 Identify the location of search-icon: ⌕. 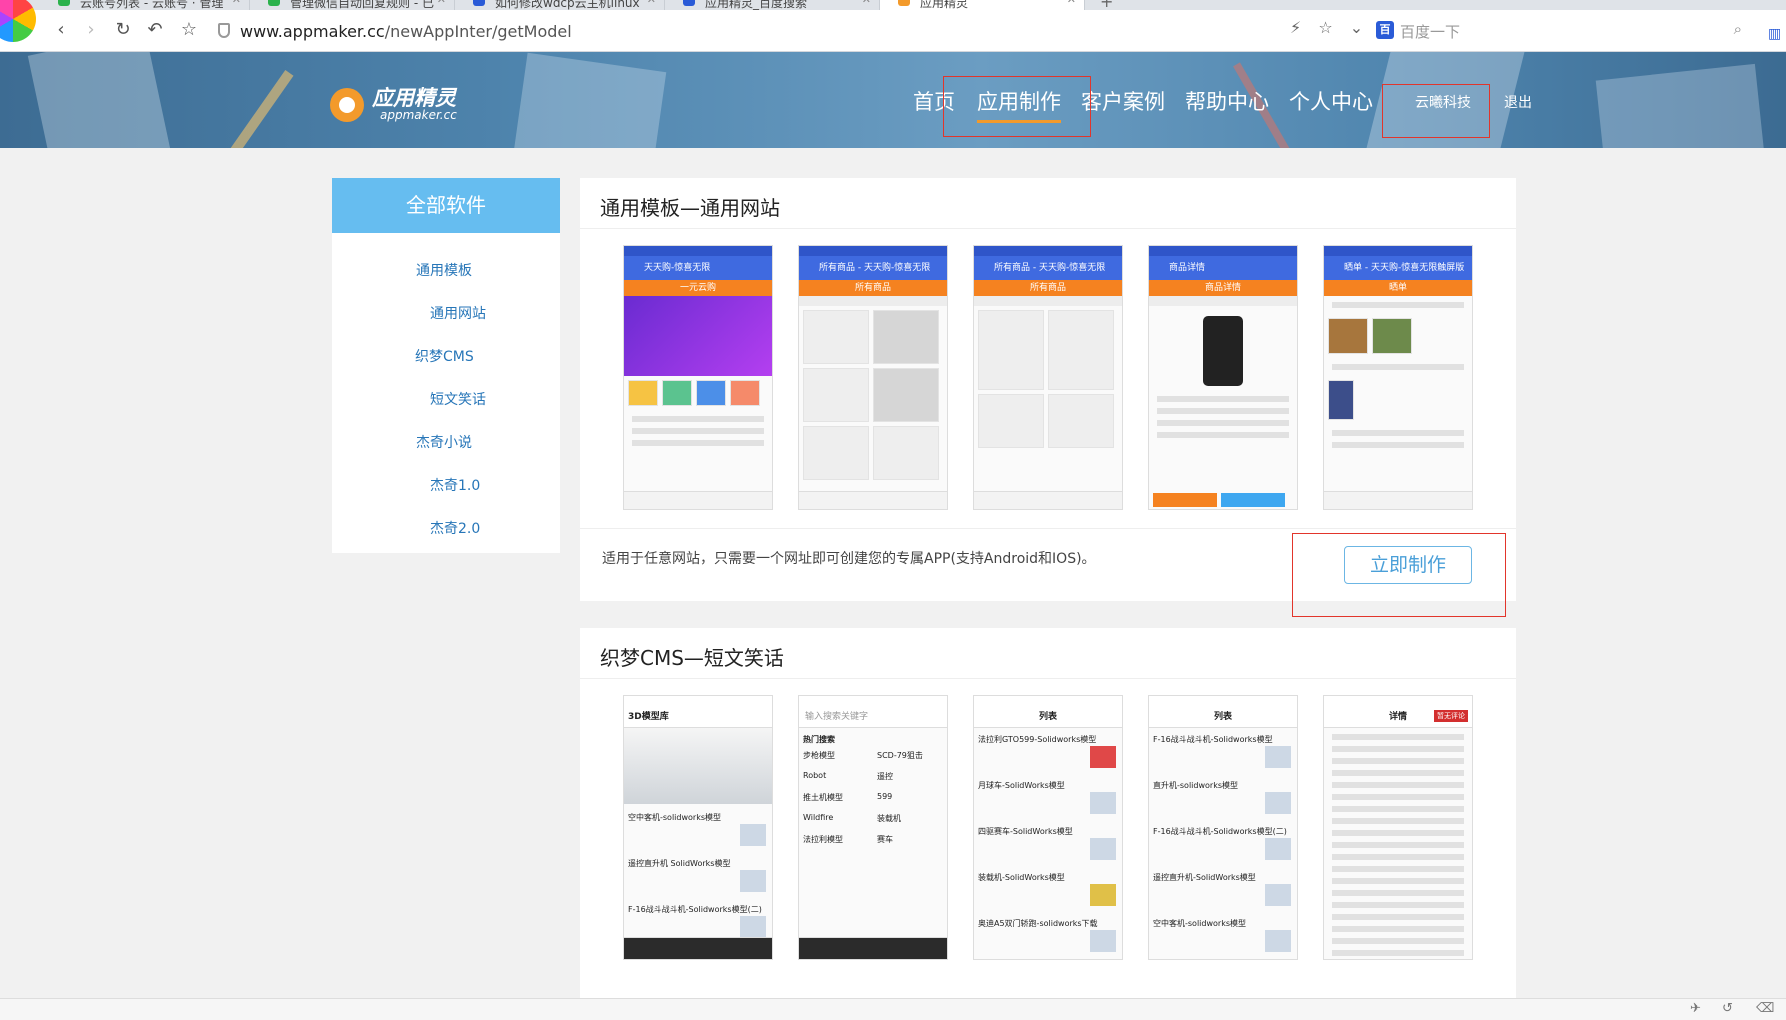
(1738, 29).